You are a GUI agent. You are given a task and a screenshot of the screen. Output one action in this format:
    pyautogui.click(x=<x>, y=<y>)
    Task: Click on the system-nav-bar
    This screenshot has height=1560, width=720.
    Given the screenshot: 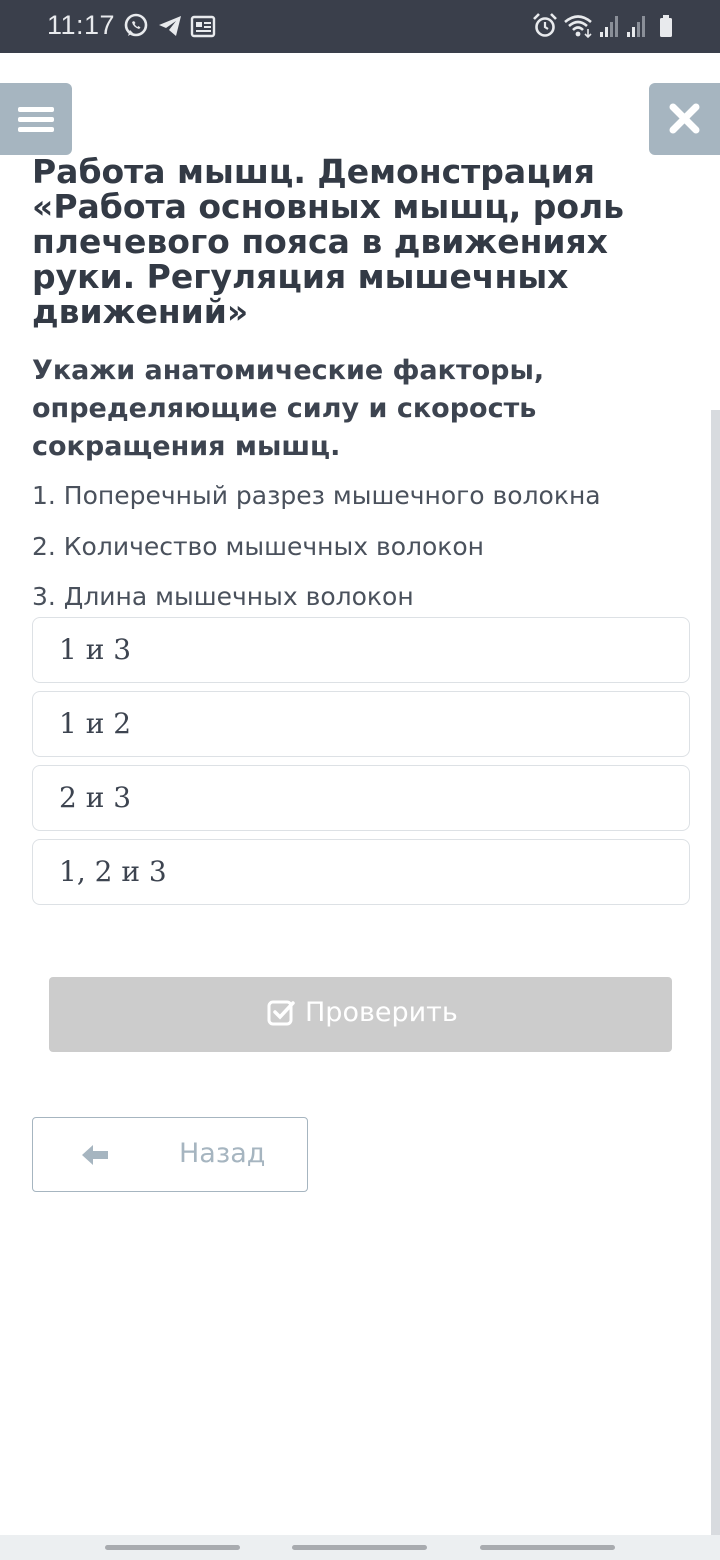 What is the action you would take?
    pyautogui.click(x=360, y=1547)
    